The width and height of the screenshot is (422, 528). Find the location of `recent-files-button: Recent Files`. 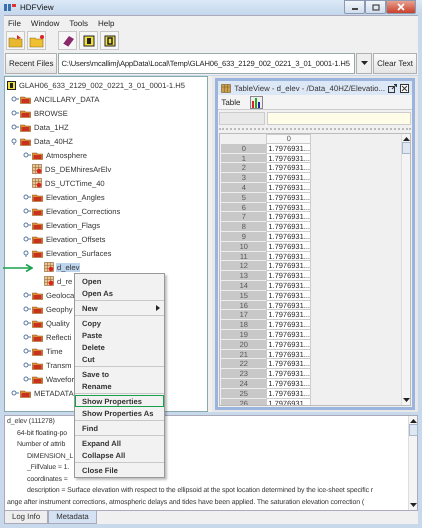

recent-files-button: Recent Files is located at coordinates (31, 63).